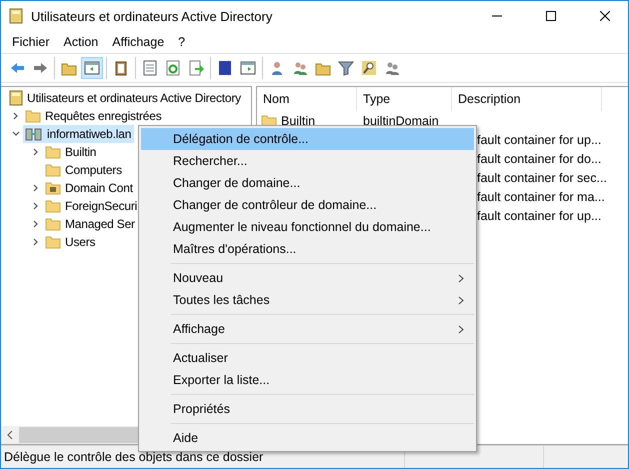  I want to click on menu-item: ?, so click(181, 42).